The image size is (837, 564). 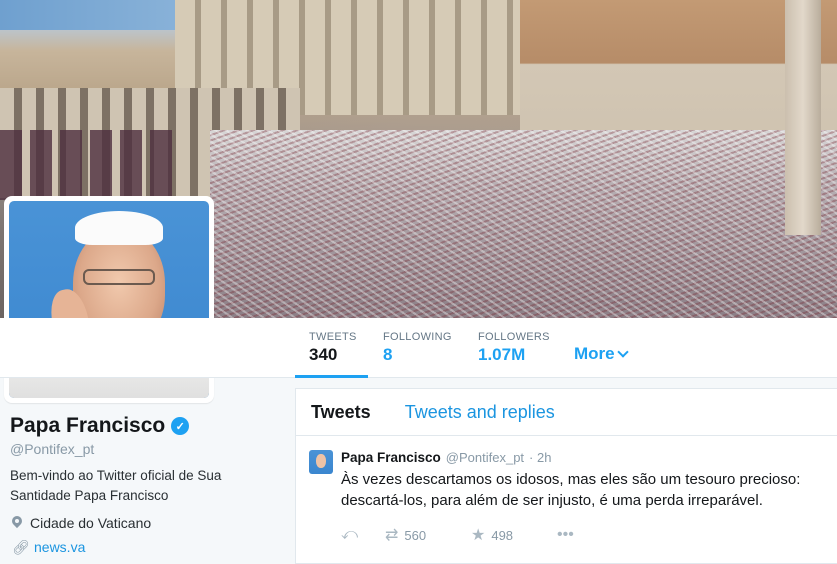 I want to click on profile-name: Papa Francisco, so click(x=87, y=426).